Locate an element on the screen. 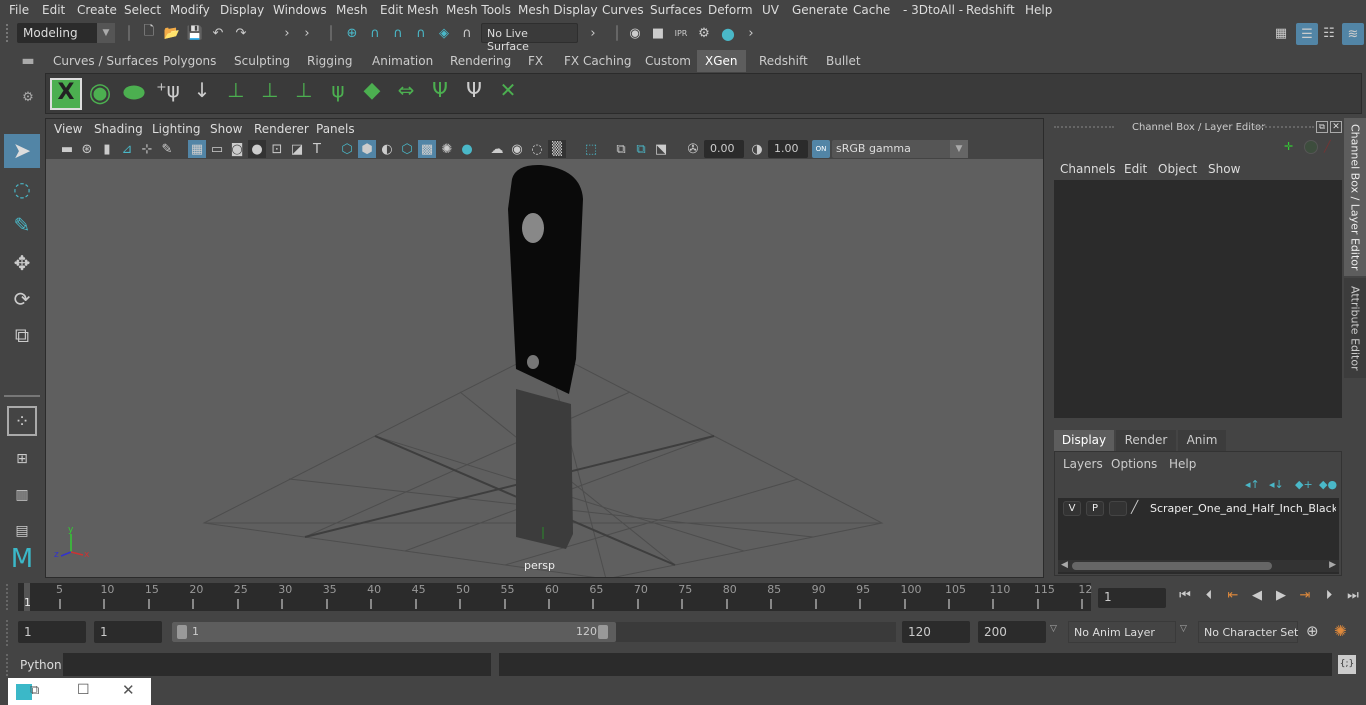 The width and height of the screenshot is (1366, 705). xgen-density-icon: ◆ is located at coordinates (372, 94).